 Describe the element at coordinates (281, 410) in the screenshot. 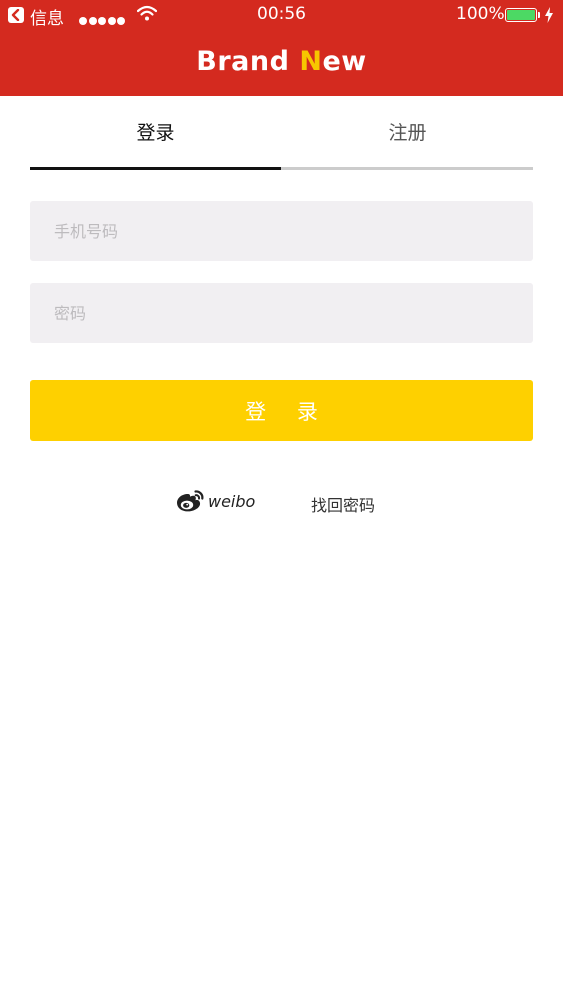

I see `login-button: 登 录` at that location.